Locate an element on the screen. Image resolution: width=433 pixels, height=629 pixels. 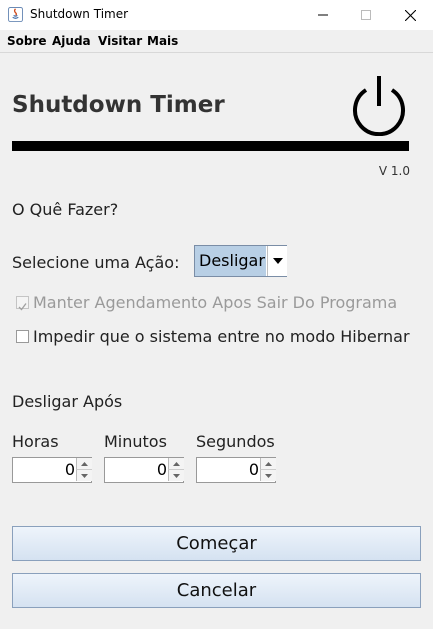
minutes-down-button is located at coordinates (176, 475).